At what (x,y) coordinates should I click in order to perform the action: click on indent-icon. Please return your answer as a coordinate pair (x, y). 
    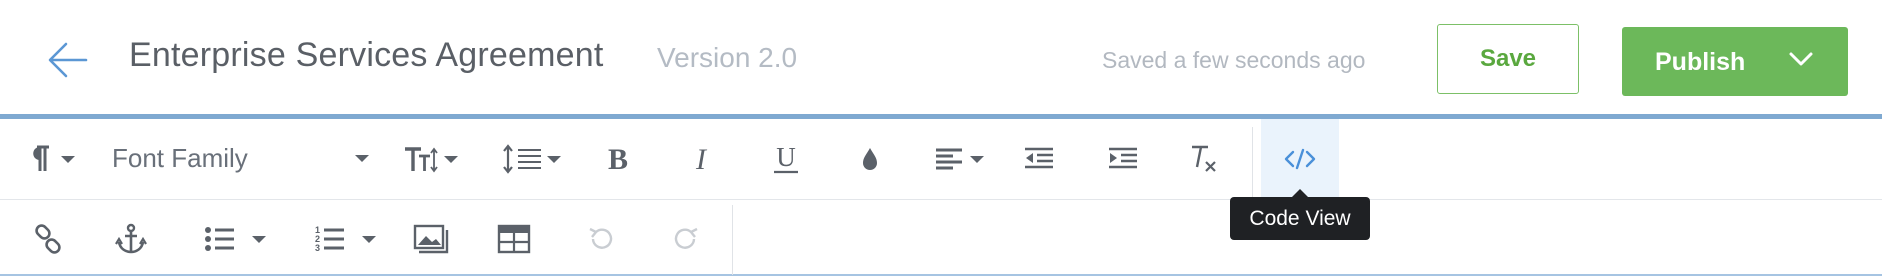
    Looking at the image, I should click on (1123, 158).